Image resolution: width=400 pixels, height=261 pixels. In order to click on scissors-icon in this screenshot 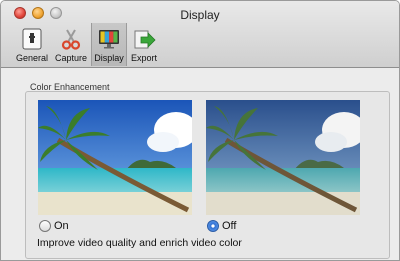, I will do `click(71, 39)`.